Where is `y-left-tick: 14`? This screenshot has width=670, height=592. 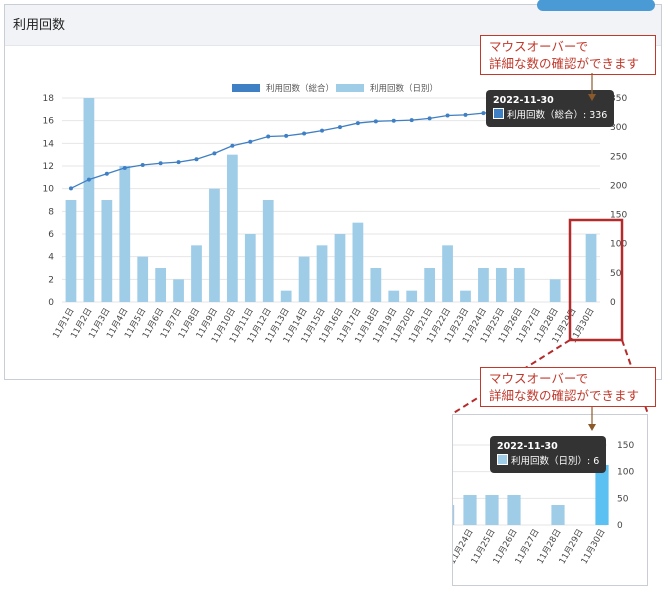
y-left-tick: 14 is located at coordinates (49, 144).